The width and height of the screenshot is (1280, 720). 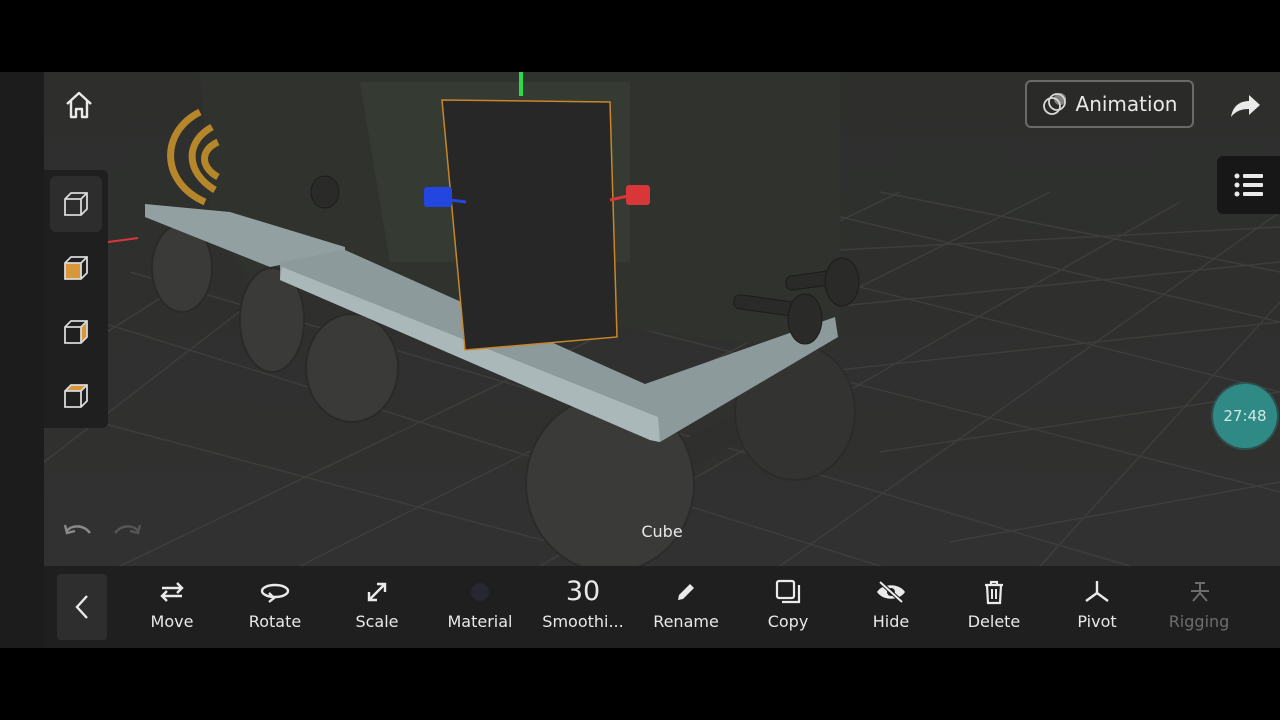 I want to click on scale-icon, so click(x=377, y=592).